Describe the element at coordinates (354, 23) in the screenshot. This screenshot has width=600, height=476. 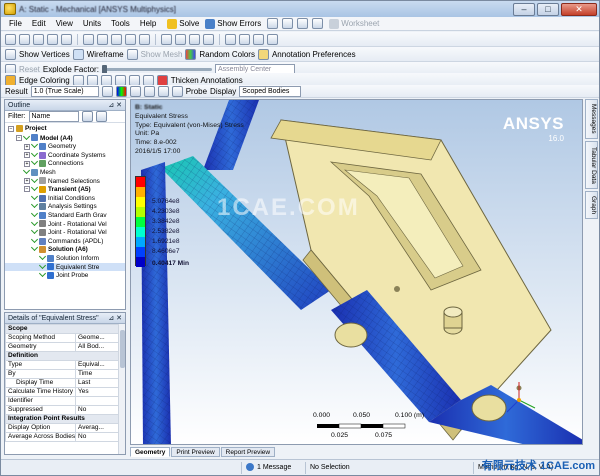
I see `worksheet-button: Worksheet` at that location.